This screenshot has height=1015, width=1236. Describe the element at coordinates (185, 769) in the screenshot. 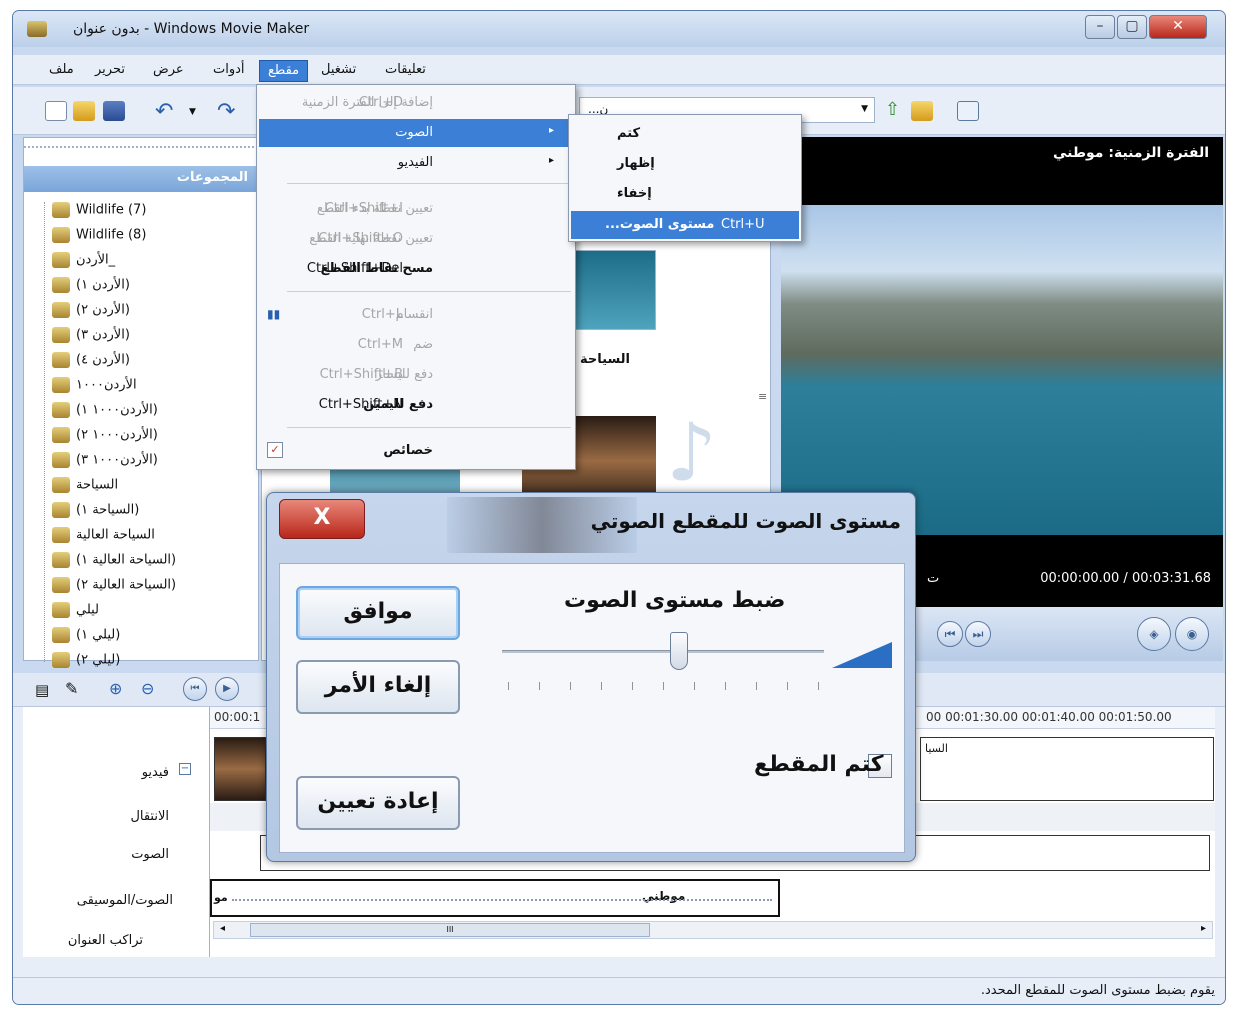

I see `collapse-track-icon: −` at that location.